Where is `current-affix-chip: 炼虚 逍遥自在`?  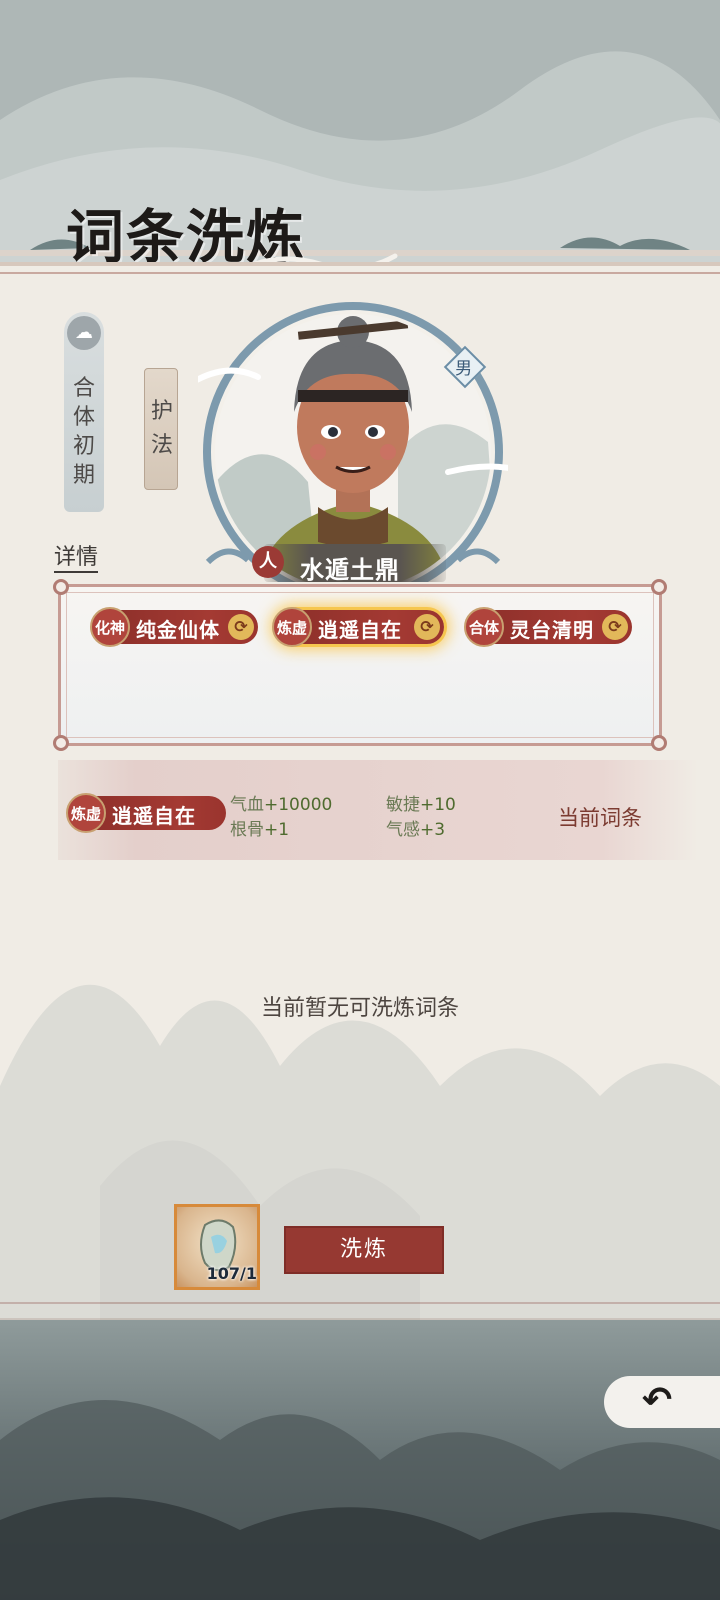 current-affix-chip: 炼虚 逍遥自在 is located at coordinates (146, 813).